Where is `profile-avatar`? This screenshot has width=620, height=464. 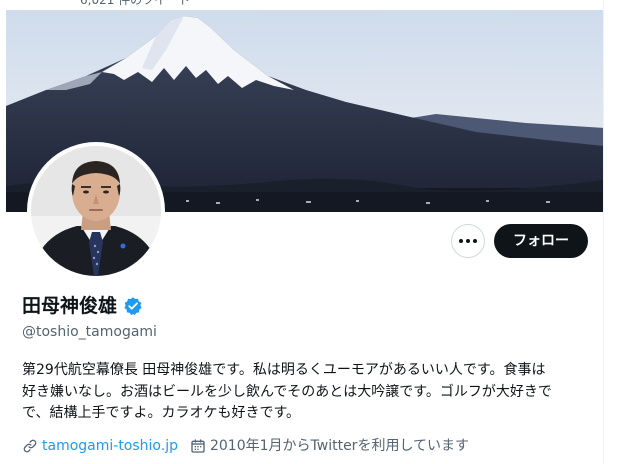
profile-avatar is located at coordinates (96, 211).